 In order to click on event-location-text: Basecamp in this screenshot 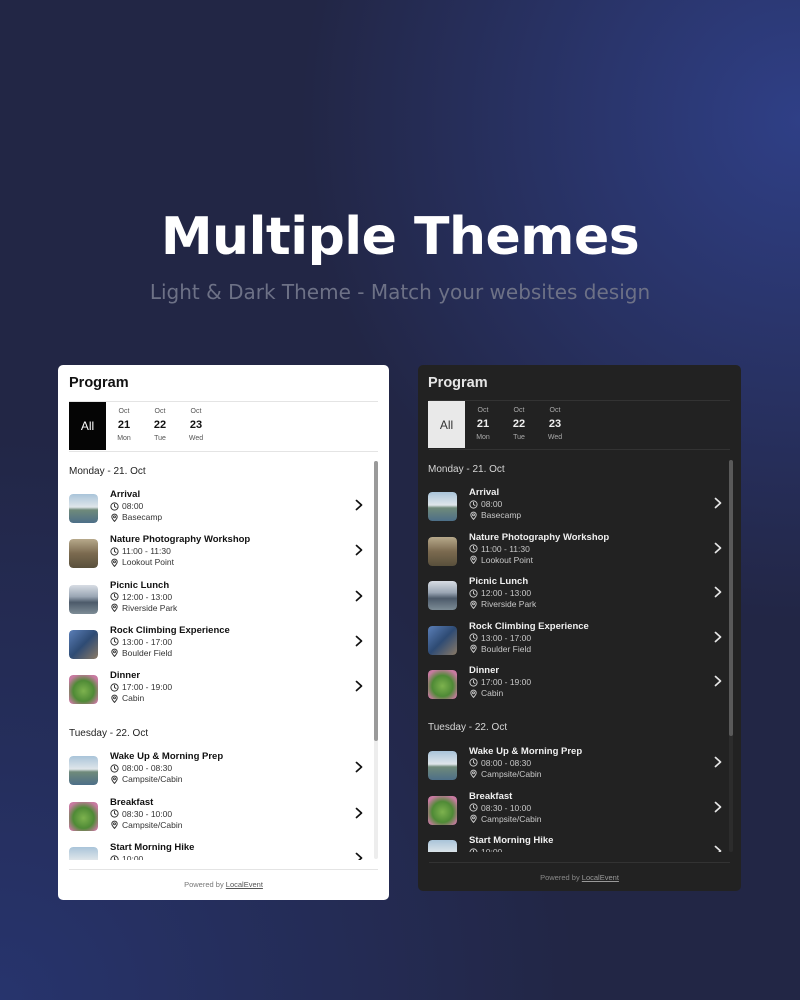, I will do `click(501, 515)`.